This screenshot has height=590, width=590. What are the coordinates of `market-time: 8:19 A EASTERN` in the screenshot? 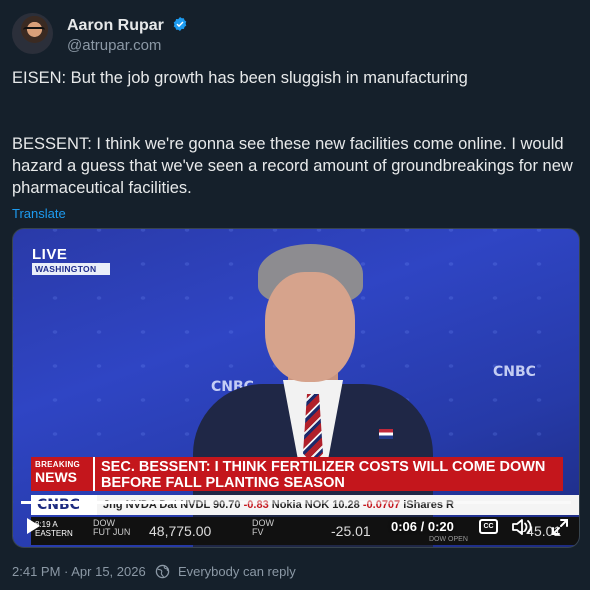 It's located at (54, 529).